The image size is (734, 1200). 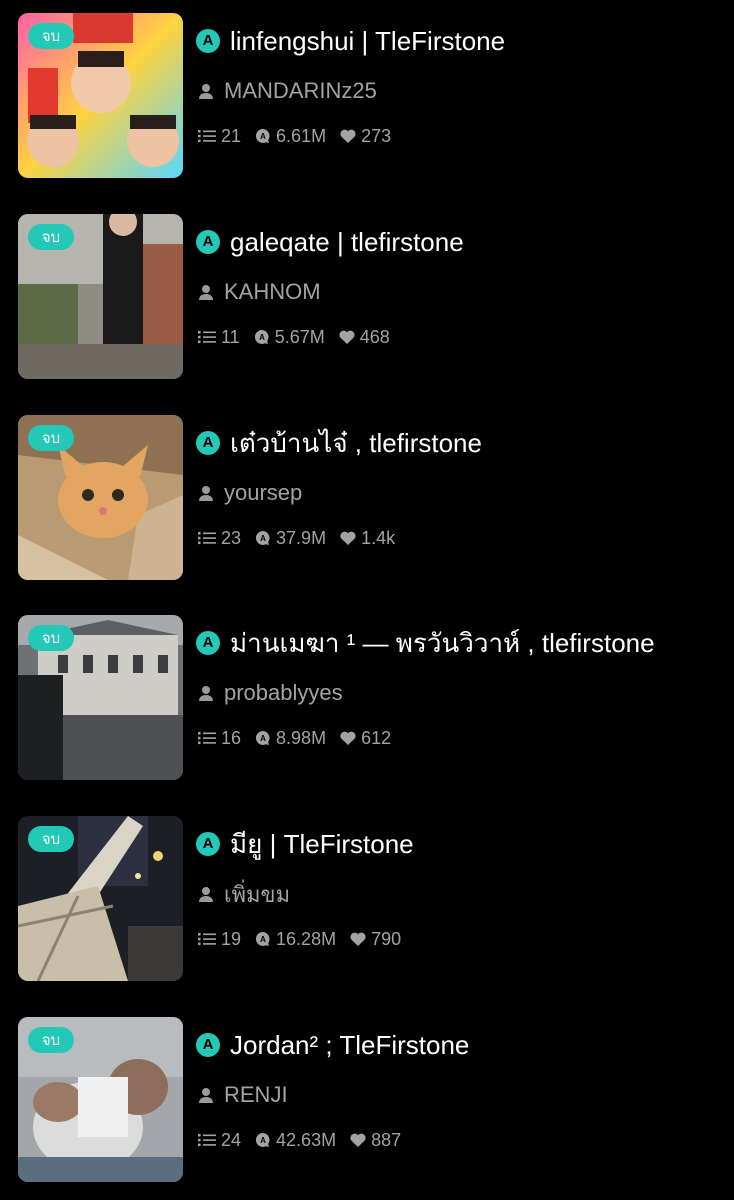 I want to click on reads-count: 5.67M, so click(x=299, y=336).